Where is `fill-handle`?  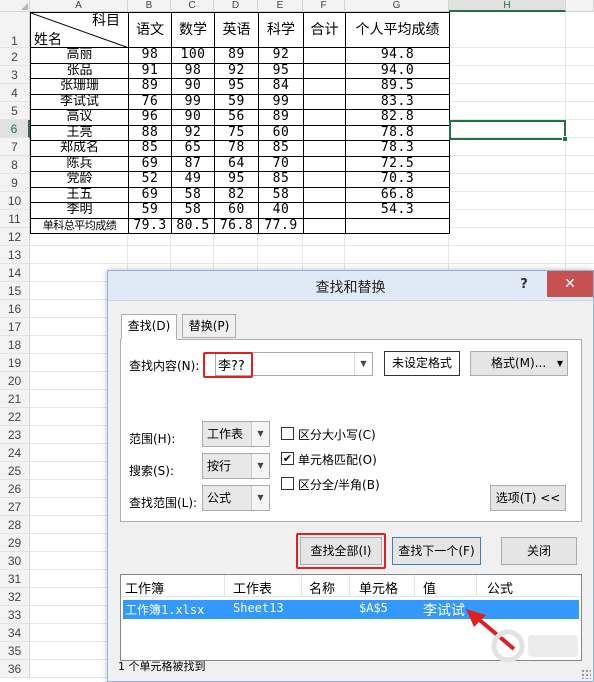
fill-handle is located at coordinates (565, 139).